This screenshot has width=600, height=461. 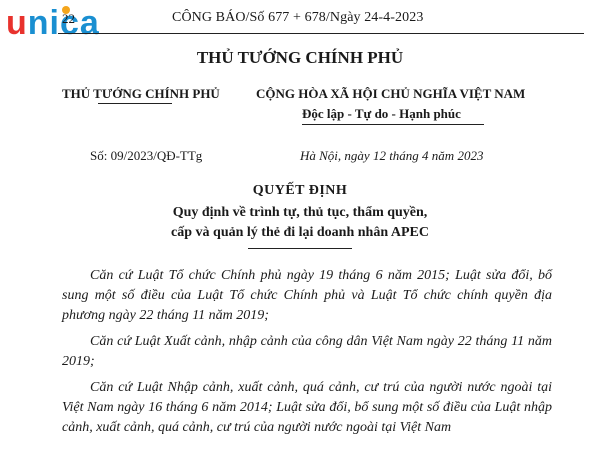 I want to click on motto-underline, so click(x=393, y=124).